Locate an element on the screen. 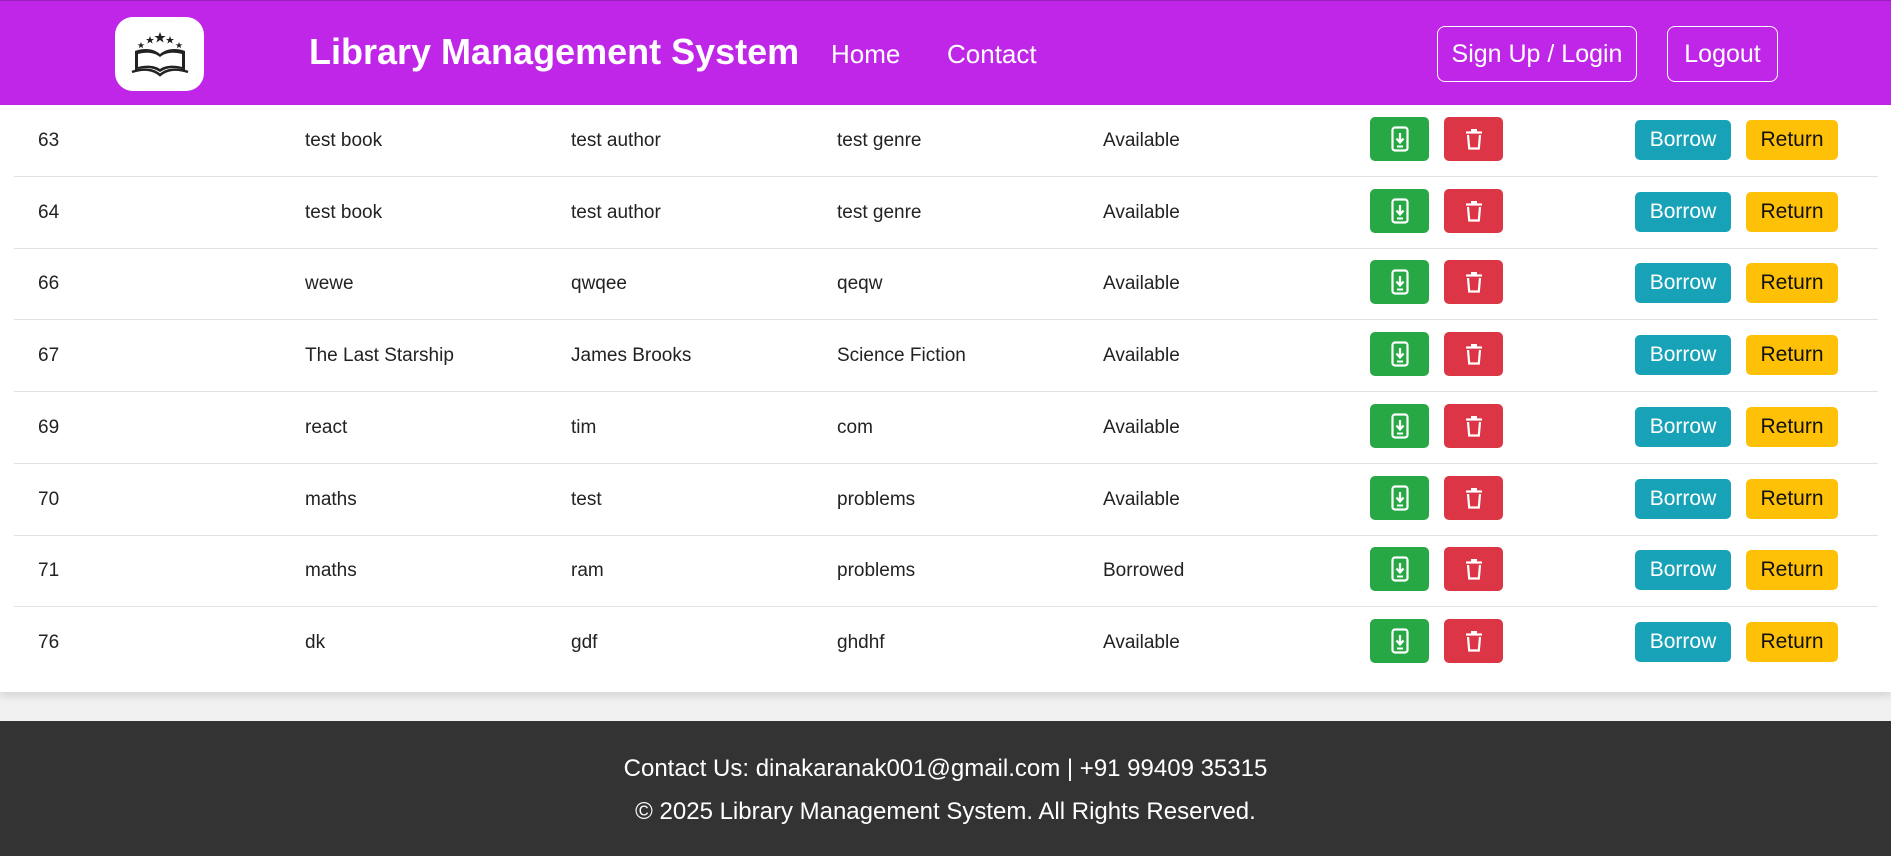  book-title-cell: react is located at coordinates (326, 427).